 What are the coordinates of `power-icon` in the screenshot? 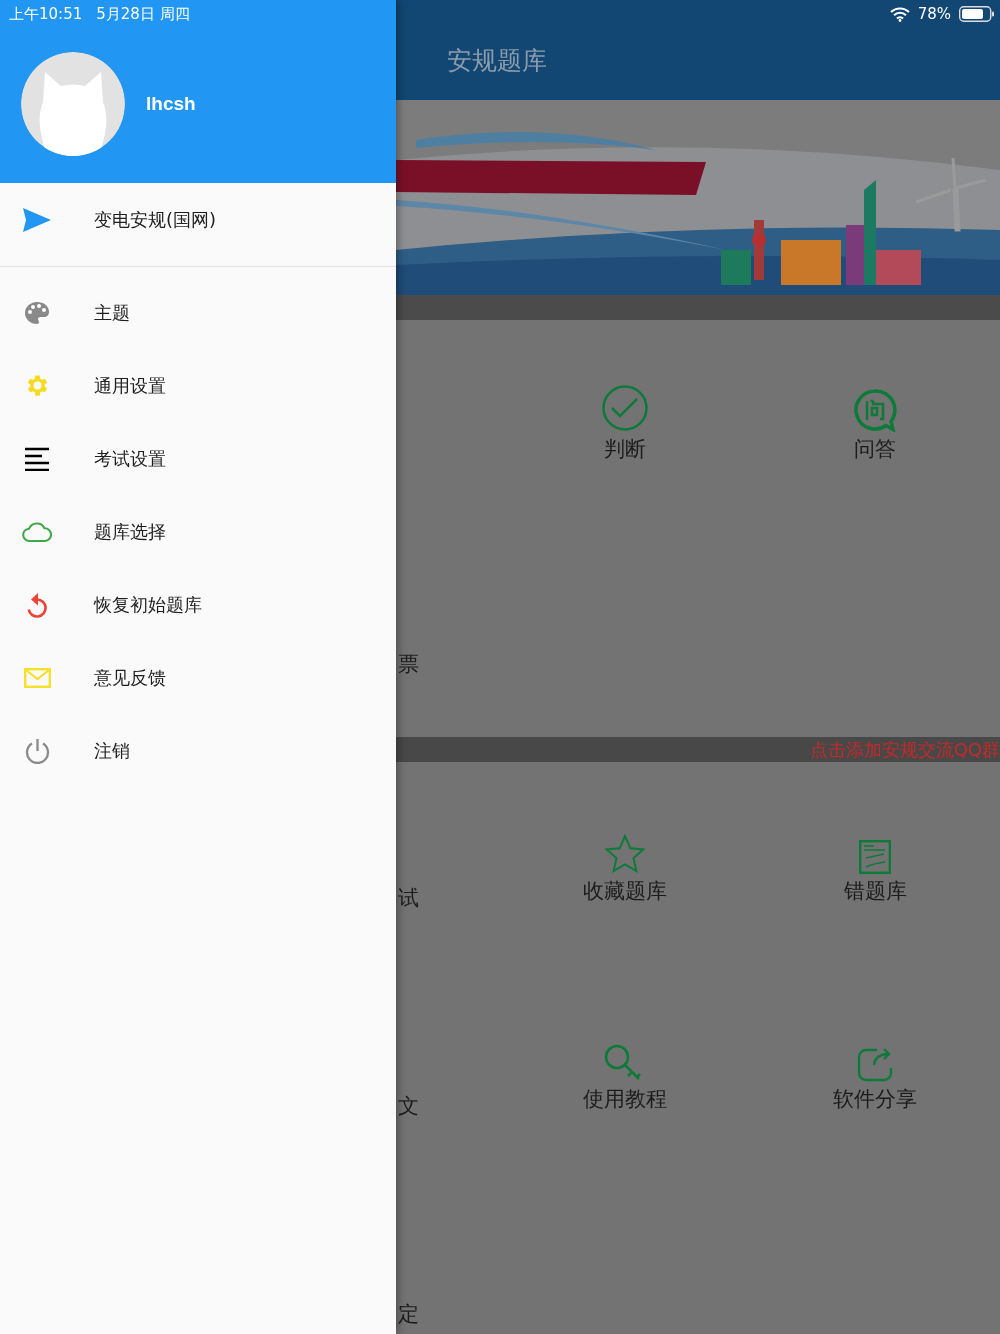 It's located at (37, 750).